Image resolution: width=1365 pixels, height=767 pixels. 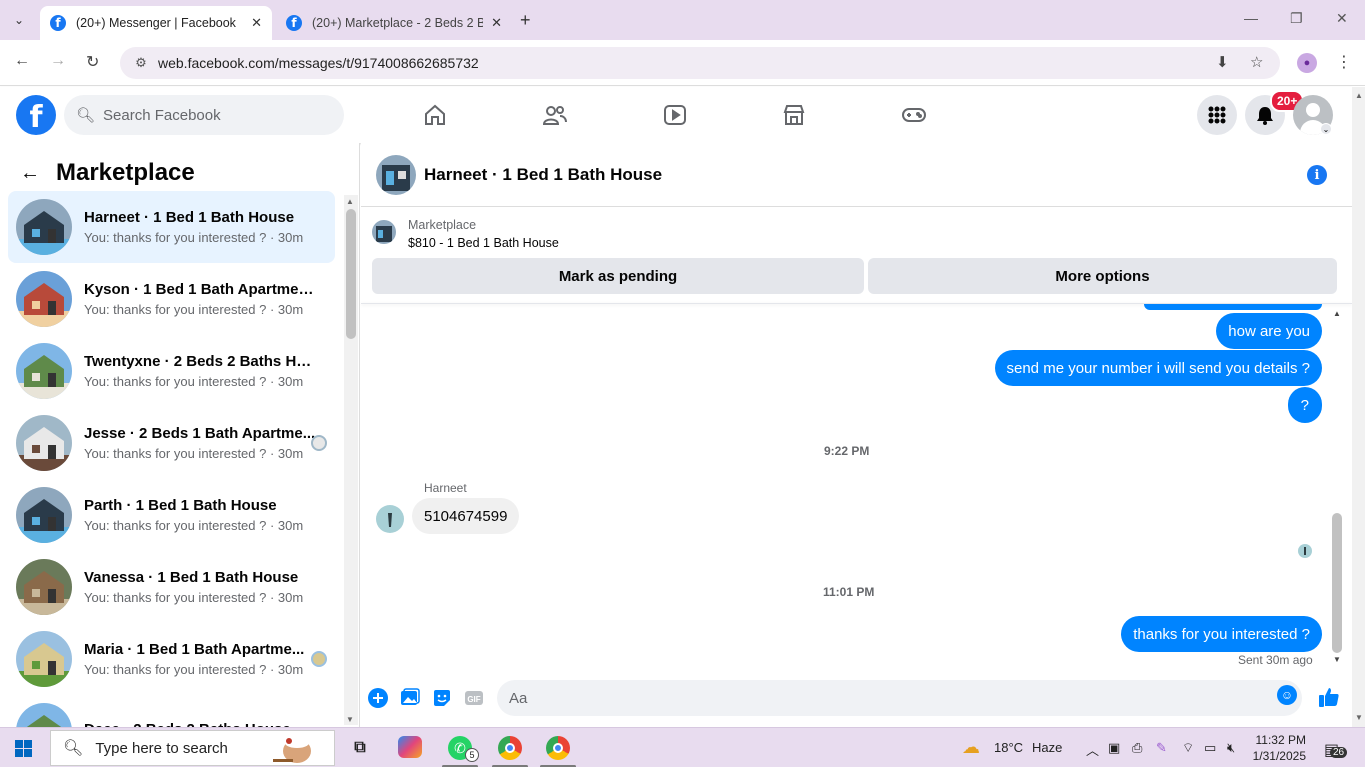 What do you see at coordinates (1210, 748) in the screenshot?
I see `battery-icon: ▭` at bounding box center [1210, 748].